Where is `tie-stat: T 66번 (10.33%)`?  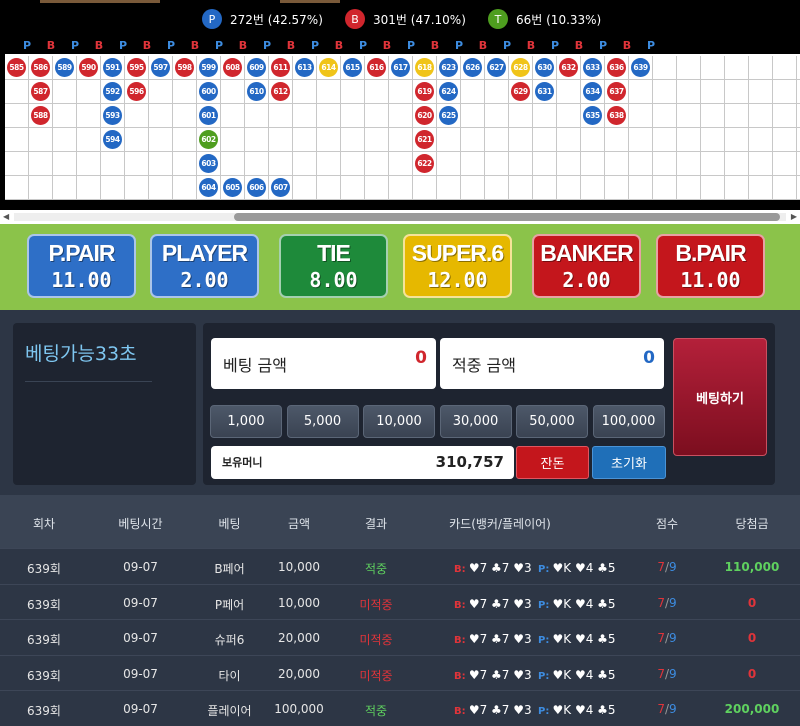
tie-stat: T 66번 (10.33%) is located at coordinates (544, 19).